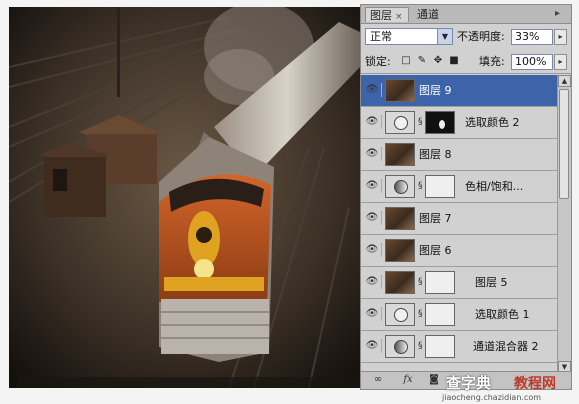 Image resolution: width=579 pixels, height=404 pixels. What do you see at coordinates (399, 17) in the screenshot?
I see `close-icon: ×` at bounding box center [399, 17].